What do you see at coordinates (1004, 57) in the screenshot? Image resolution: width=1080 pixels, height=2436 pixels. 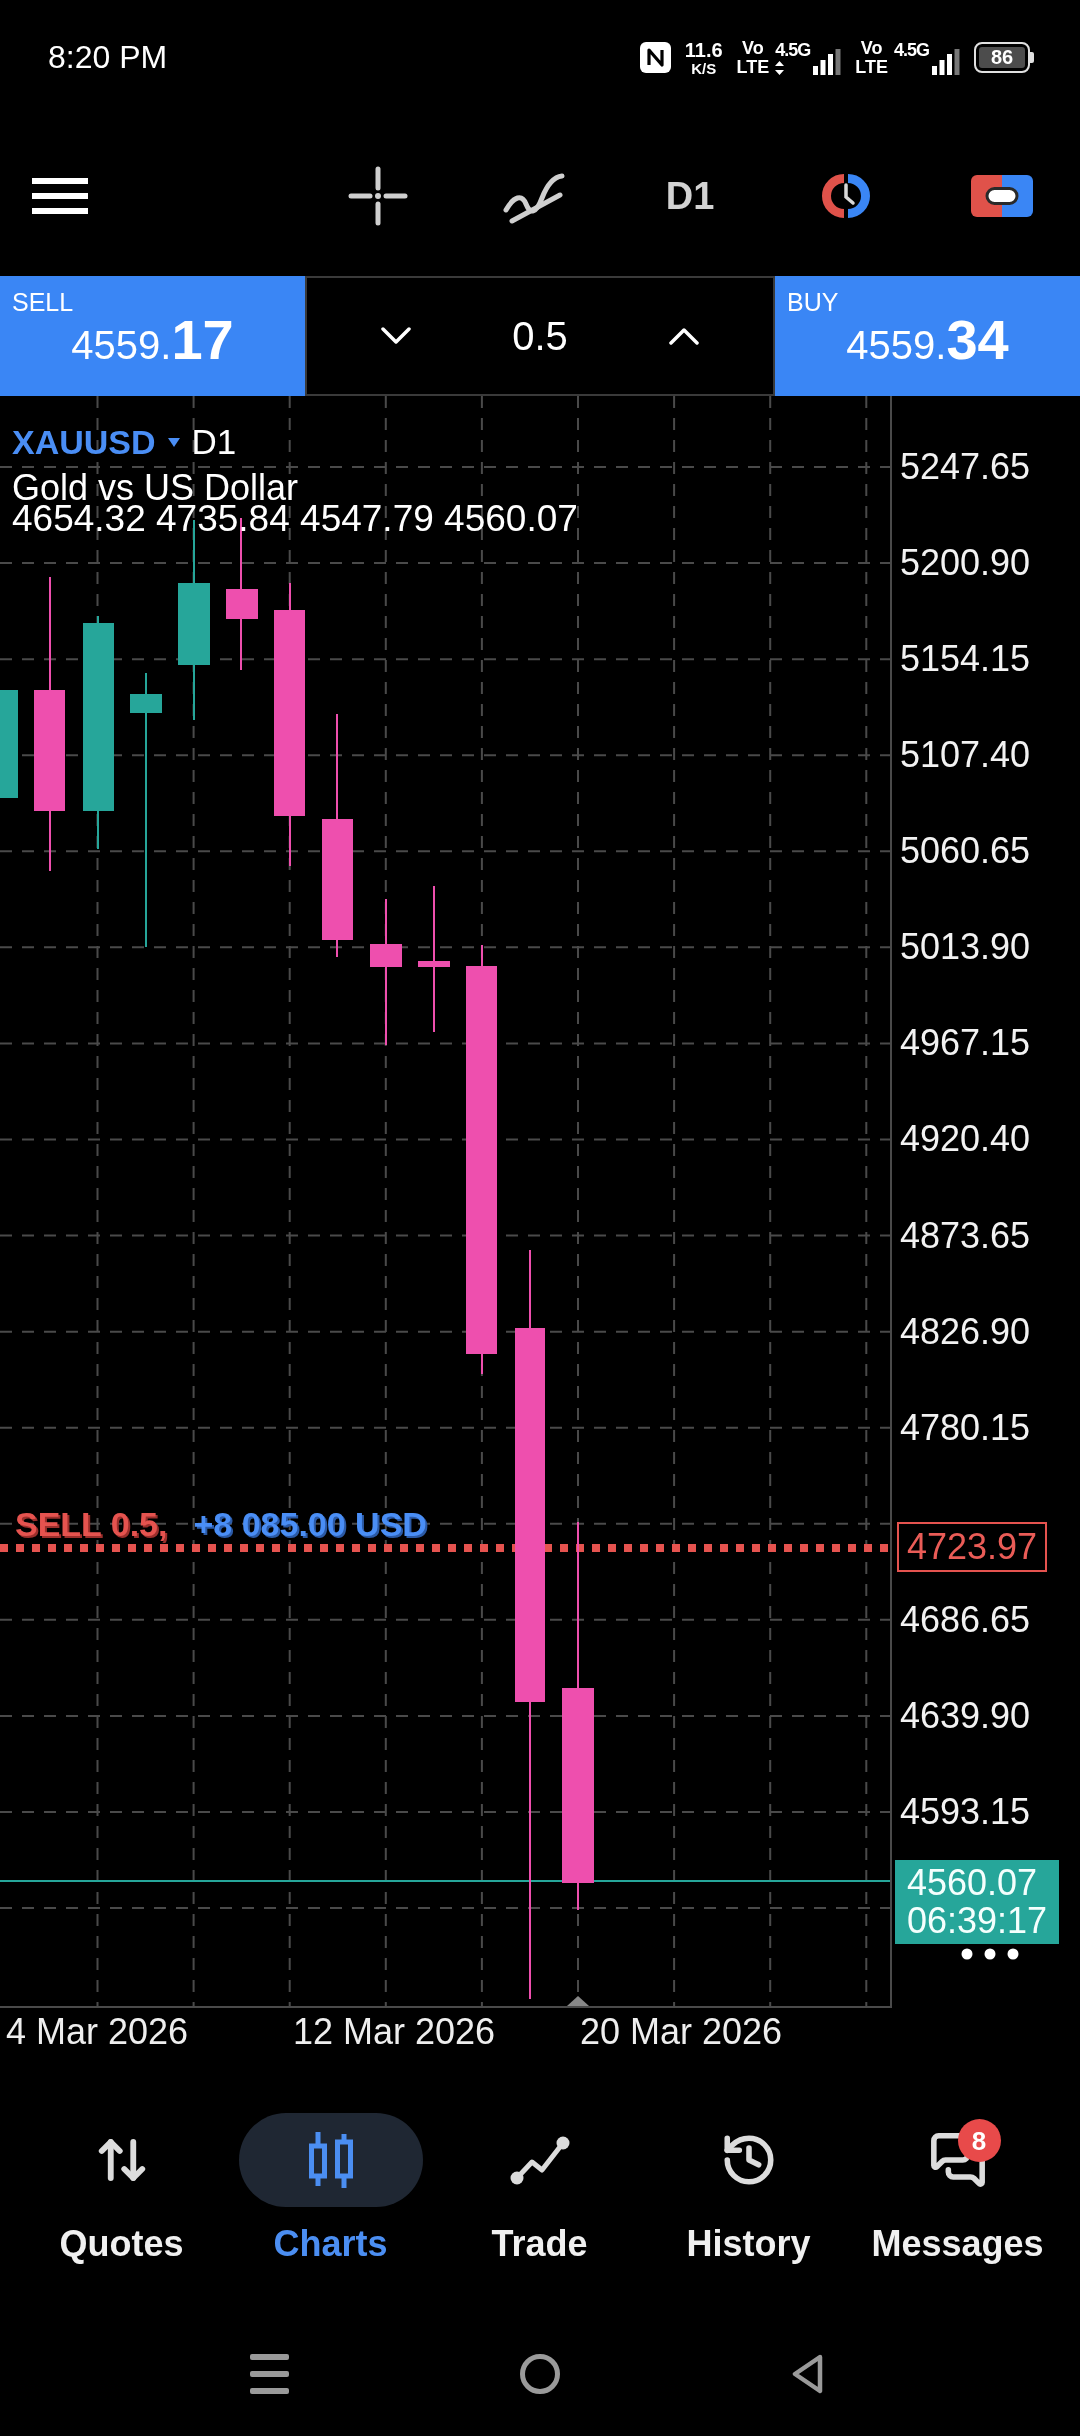 I see `battery-indicator: 86` at bounding box center [1004, 57].